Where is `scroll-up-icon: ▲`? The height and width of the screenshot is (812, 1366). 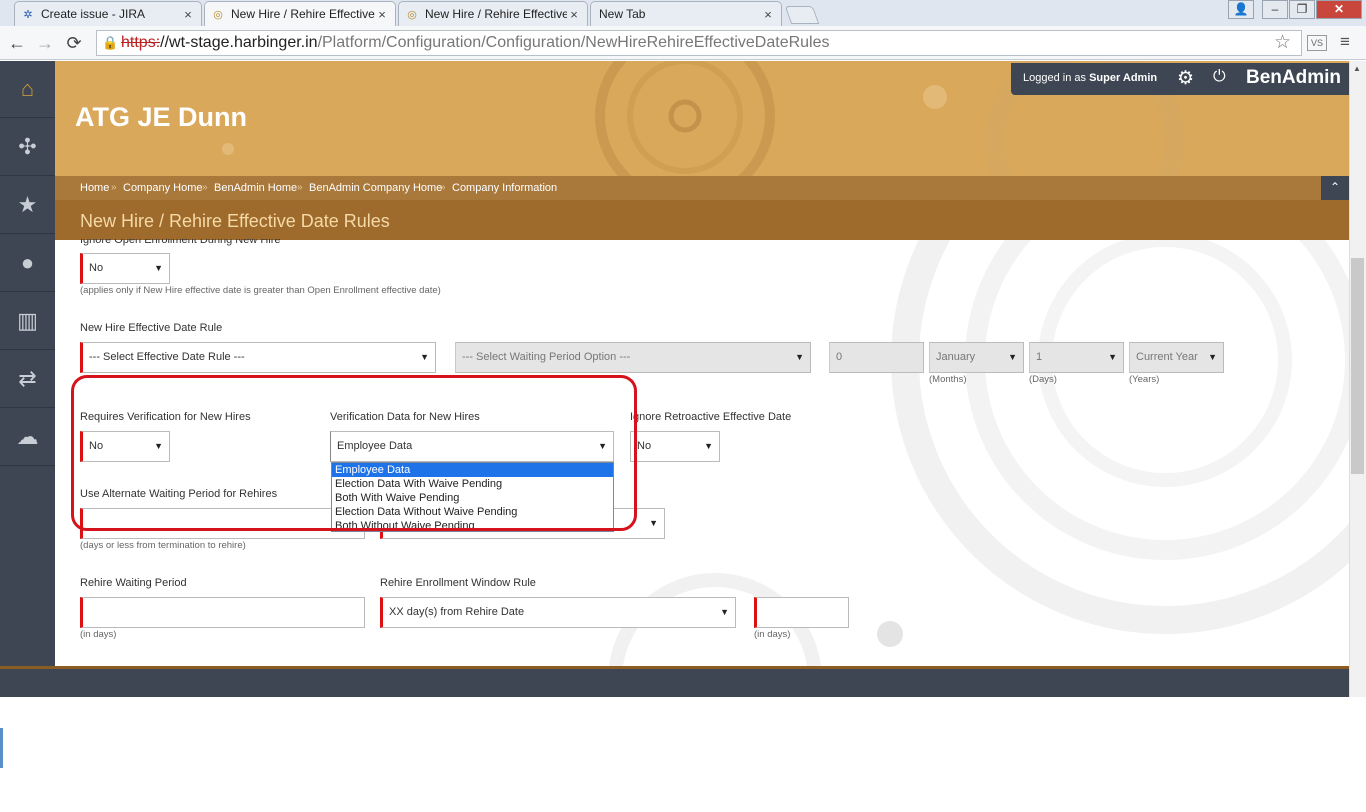
scroll-up-icon: ▲ is located at coordinates (1357, 68).